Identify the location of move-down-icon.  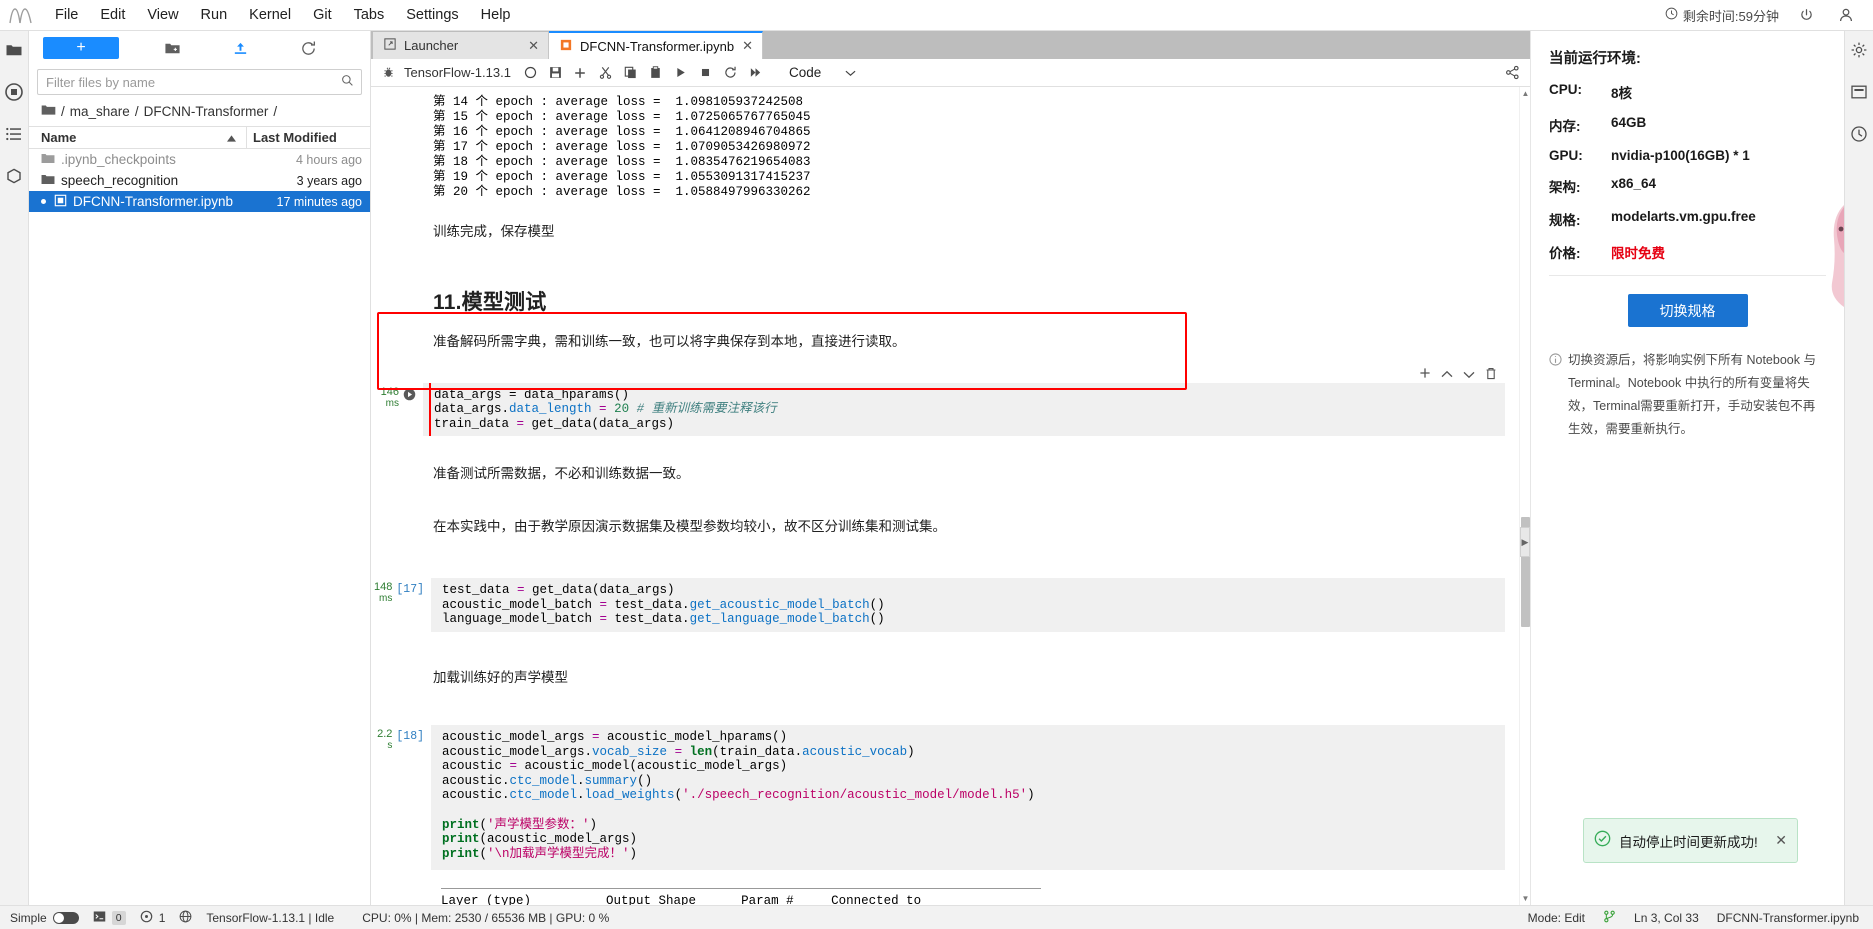
(1469, 375).